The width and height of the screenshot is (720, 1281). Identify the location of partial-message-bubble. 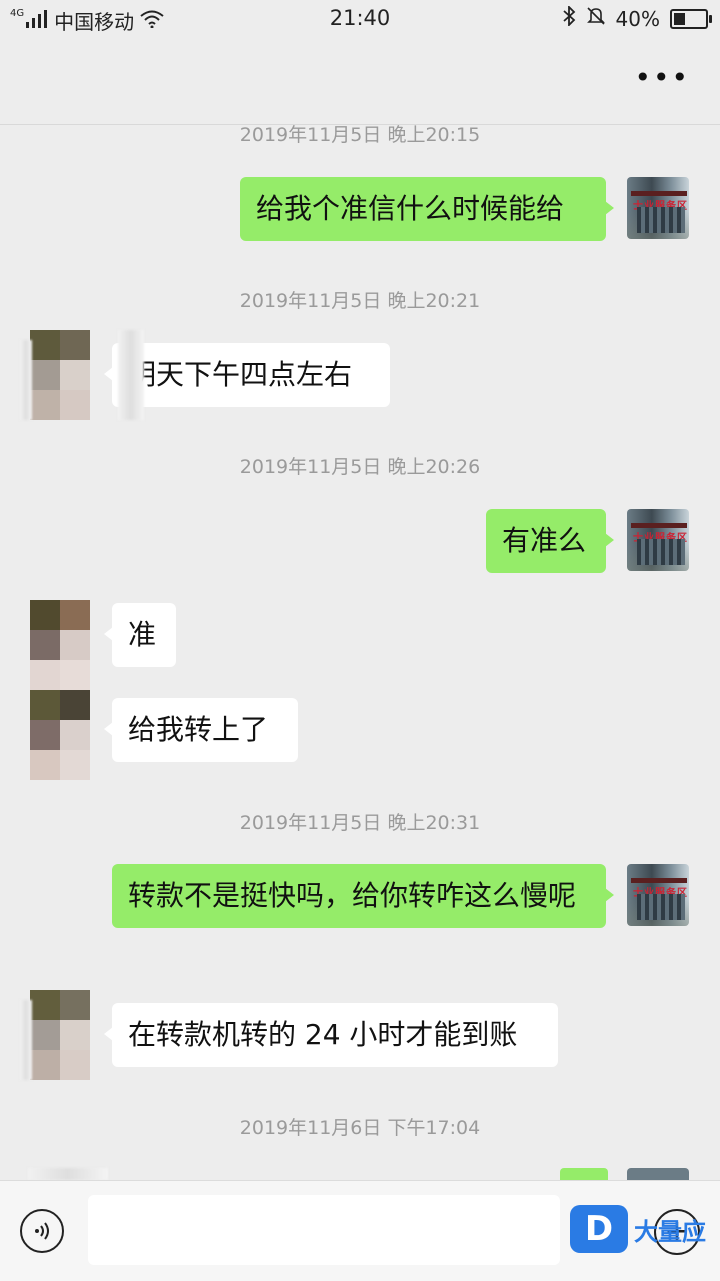
(584, 1174).